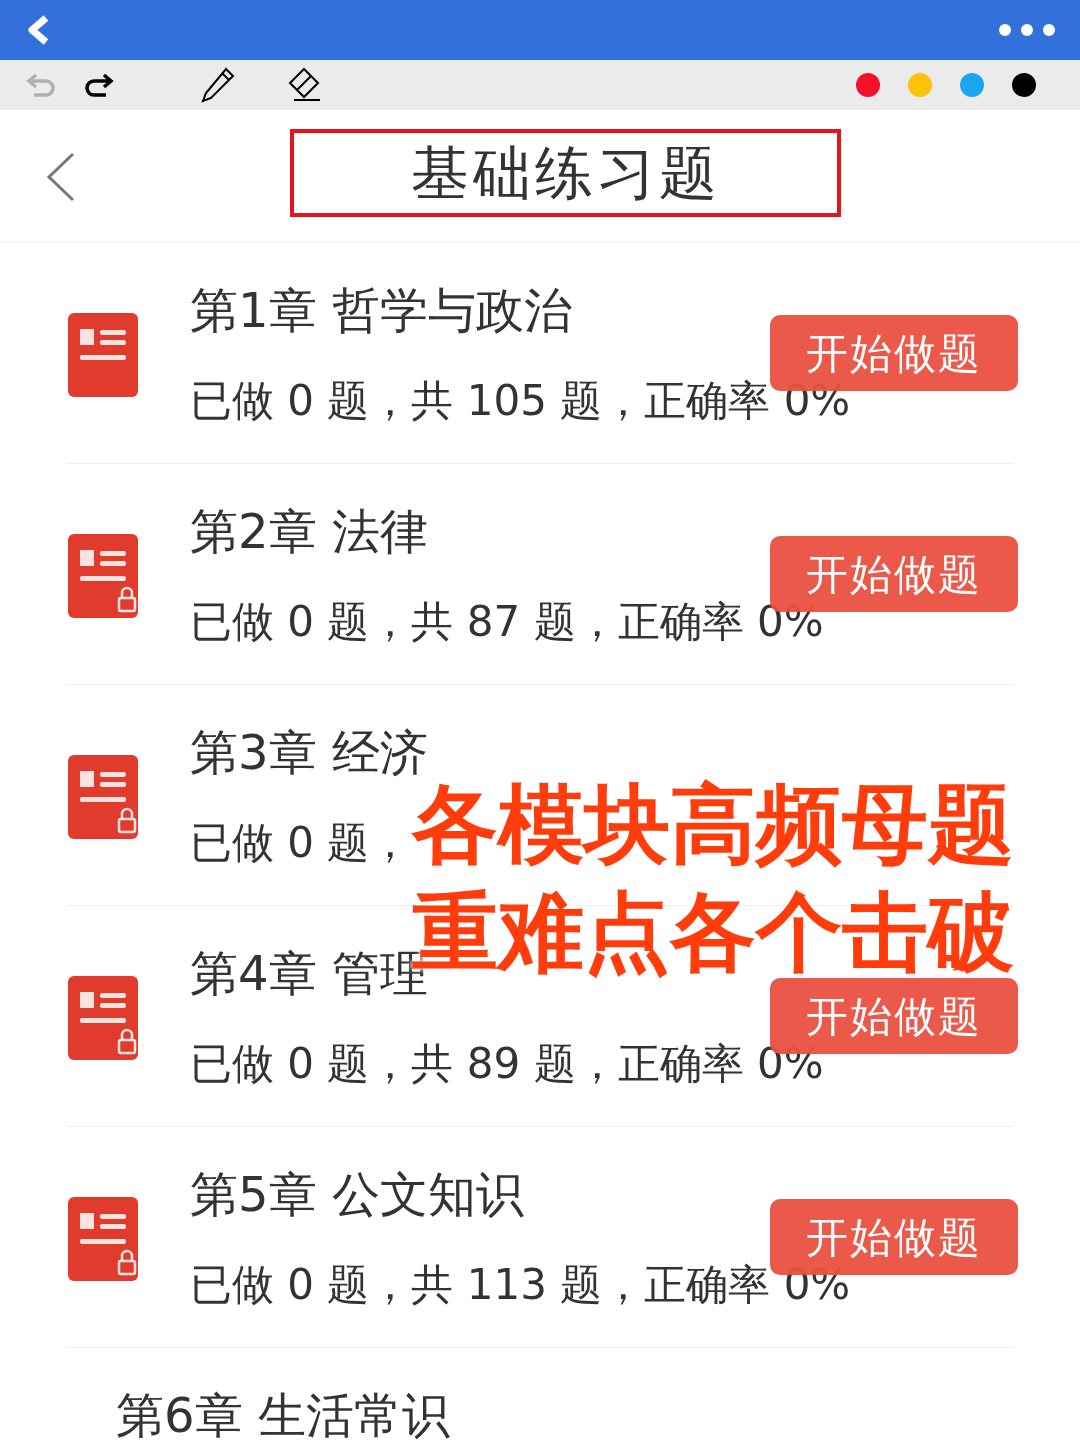 The width and height of the screenshot is (1080, 1443). What do you see at coordinates (309, 531) in the screenshot?
I see `chapter-title: 第2章 法律` at bounding box center [309, 531].